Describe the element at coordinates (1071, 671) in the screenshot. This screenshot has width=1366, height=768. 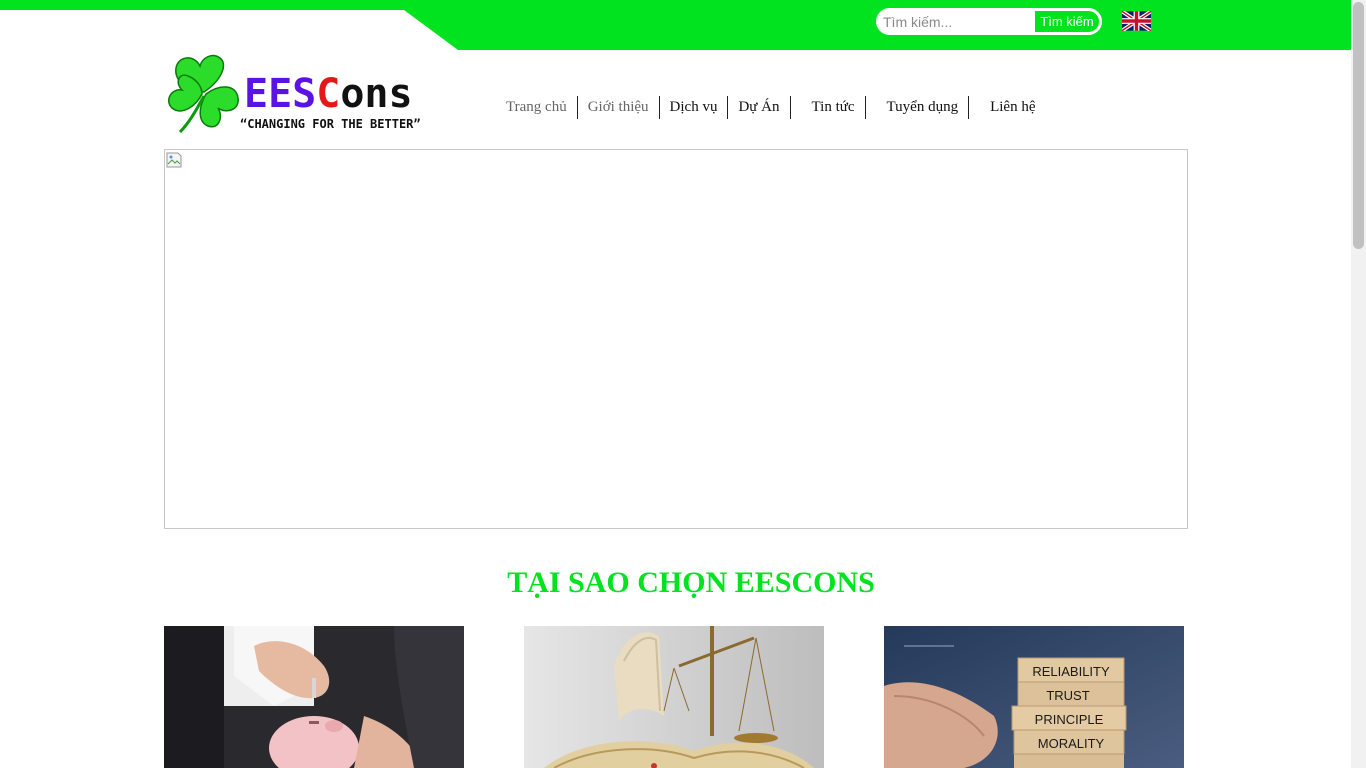
I see `block-word: RELIABILITY` at that location.